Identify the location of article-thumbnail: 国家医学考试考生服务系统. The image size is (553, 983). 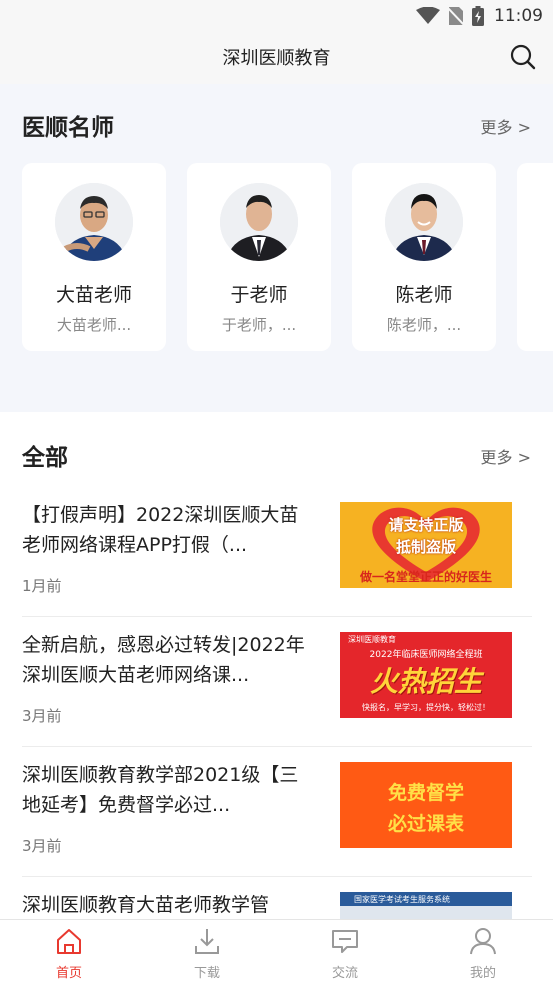
(426, 906).